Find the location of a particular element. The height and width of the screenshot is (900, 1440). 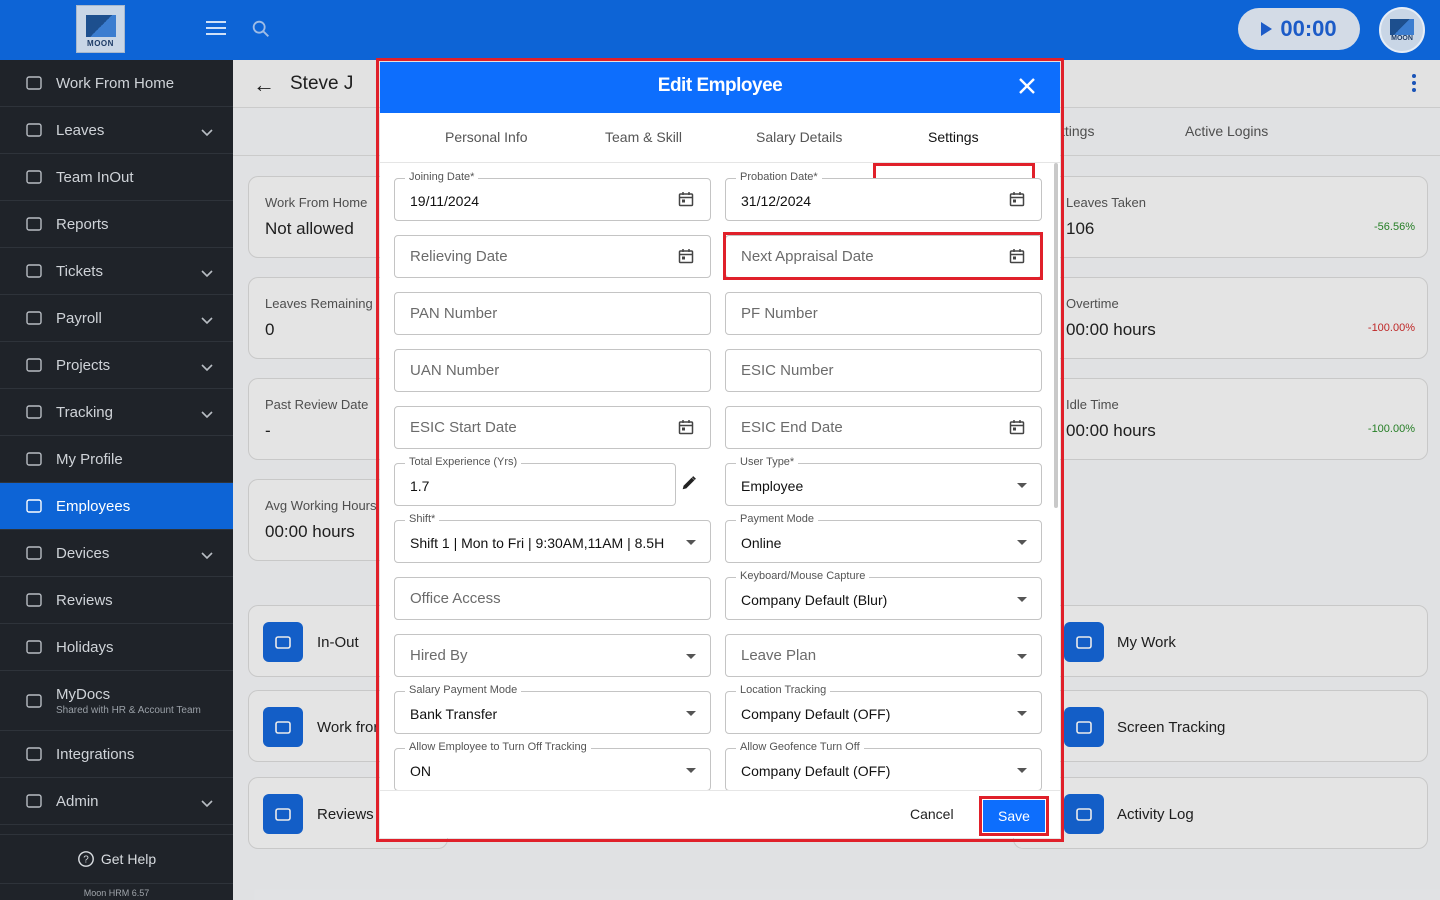

sidebar-item-label: Integrations is located at coordinates (95, 754).